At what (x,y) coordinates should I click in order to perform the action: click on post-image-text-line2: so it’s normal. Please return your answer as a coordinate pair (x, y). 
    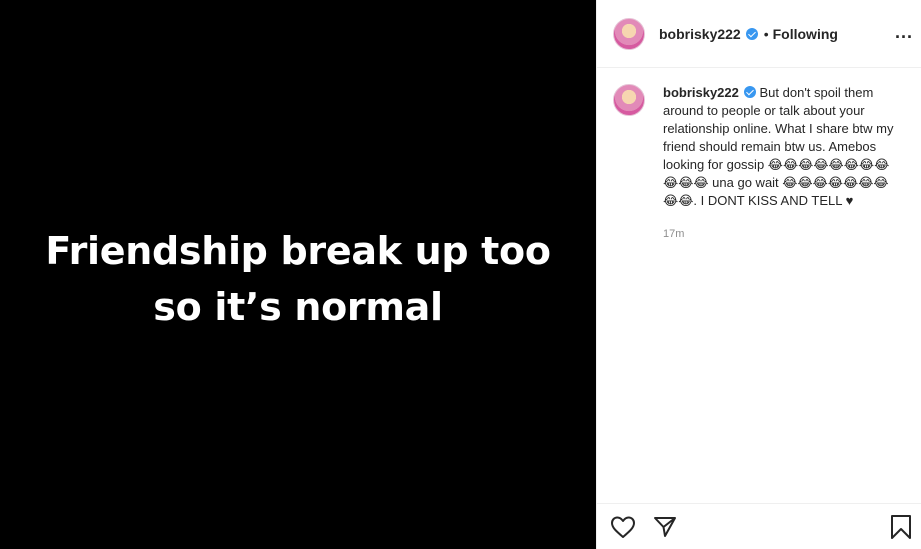
    Looking at the image, I should click on (298, 306).